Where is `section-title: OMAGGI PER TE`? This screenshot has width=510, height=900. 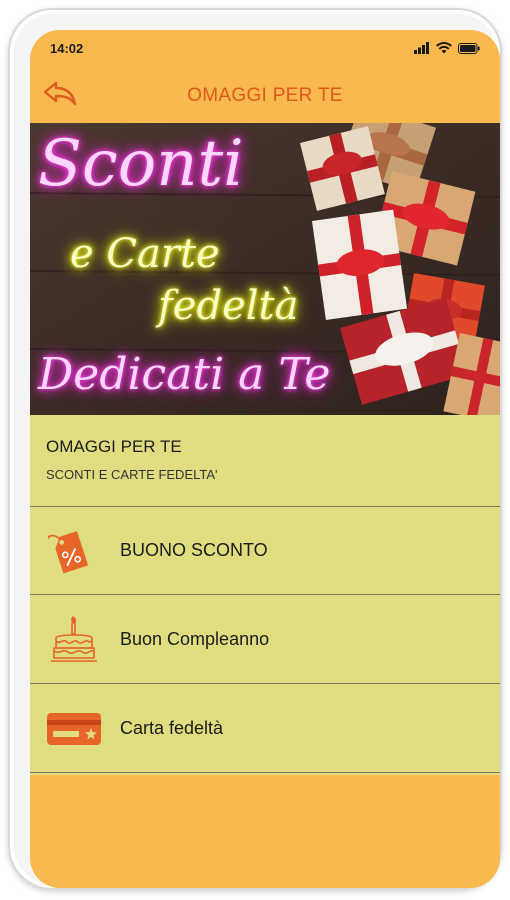 section-title: OMAGGI PER TE is located at coordinates (114, 446).